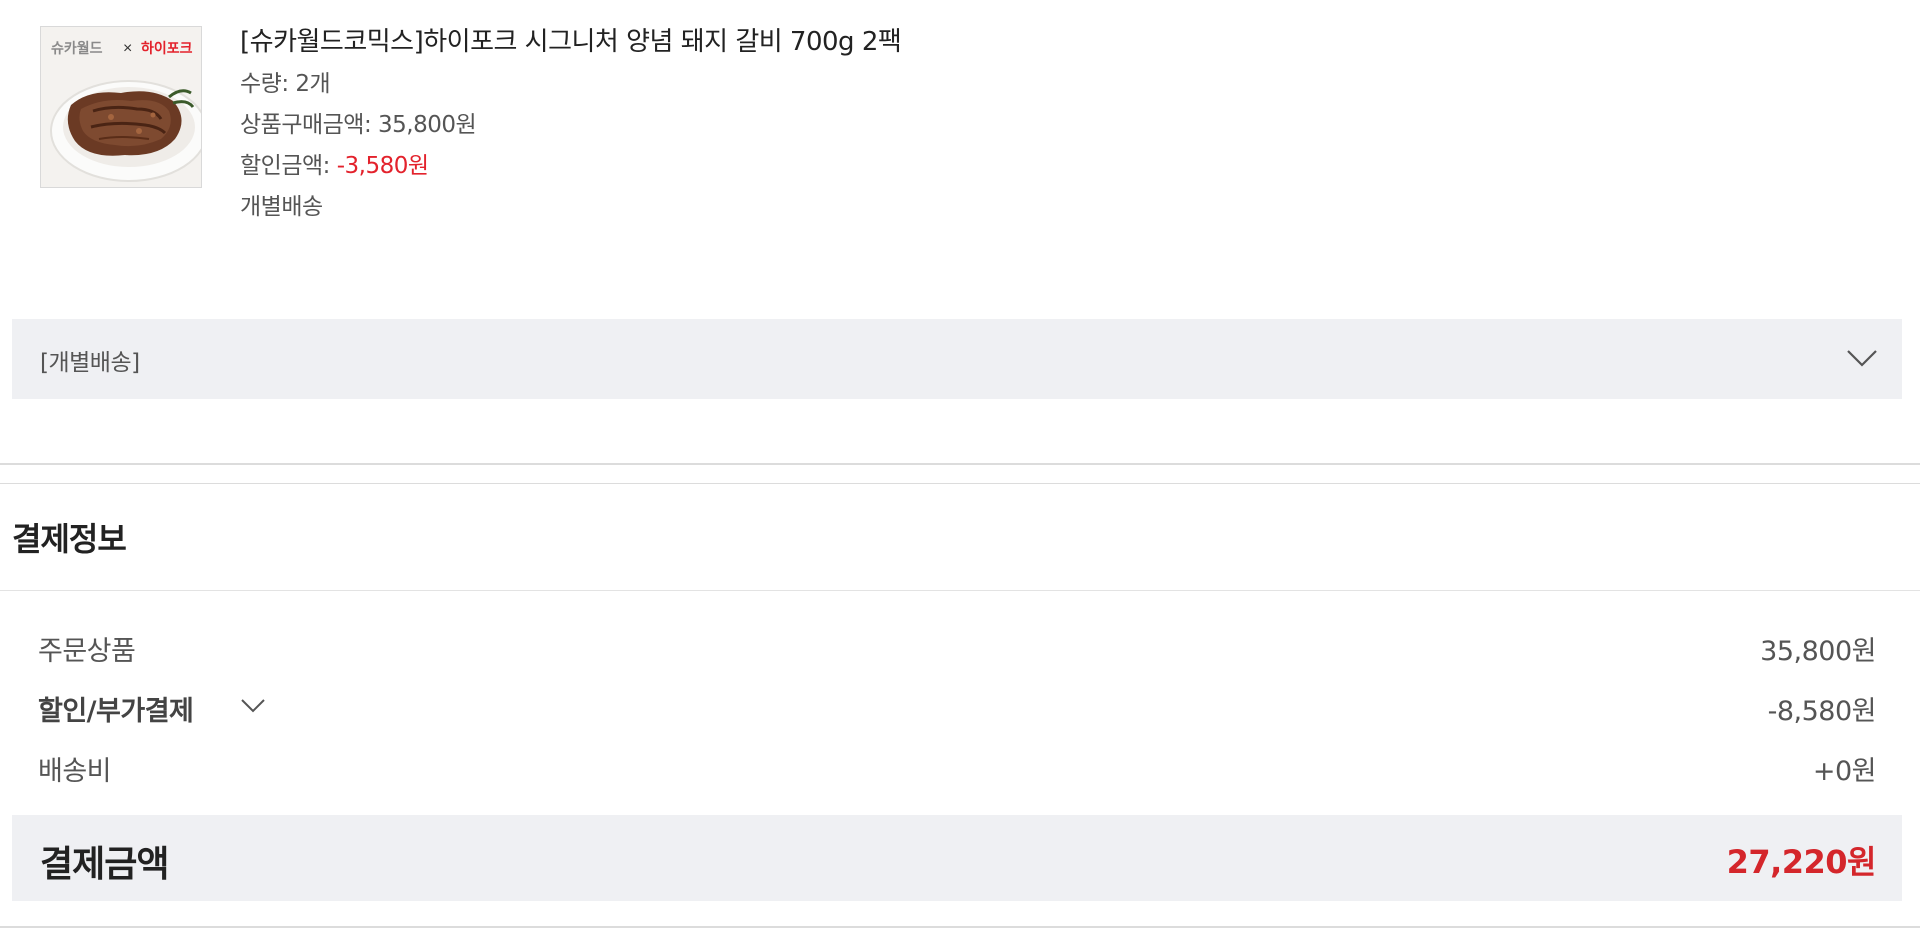 This screenshot has width=1920, height=929. What do you see at coordinates (69, 539) in the screenshot?
I see `payment-info-title: 결제정보` at bounding box center [69, 539].